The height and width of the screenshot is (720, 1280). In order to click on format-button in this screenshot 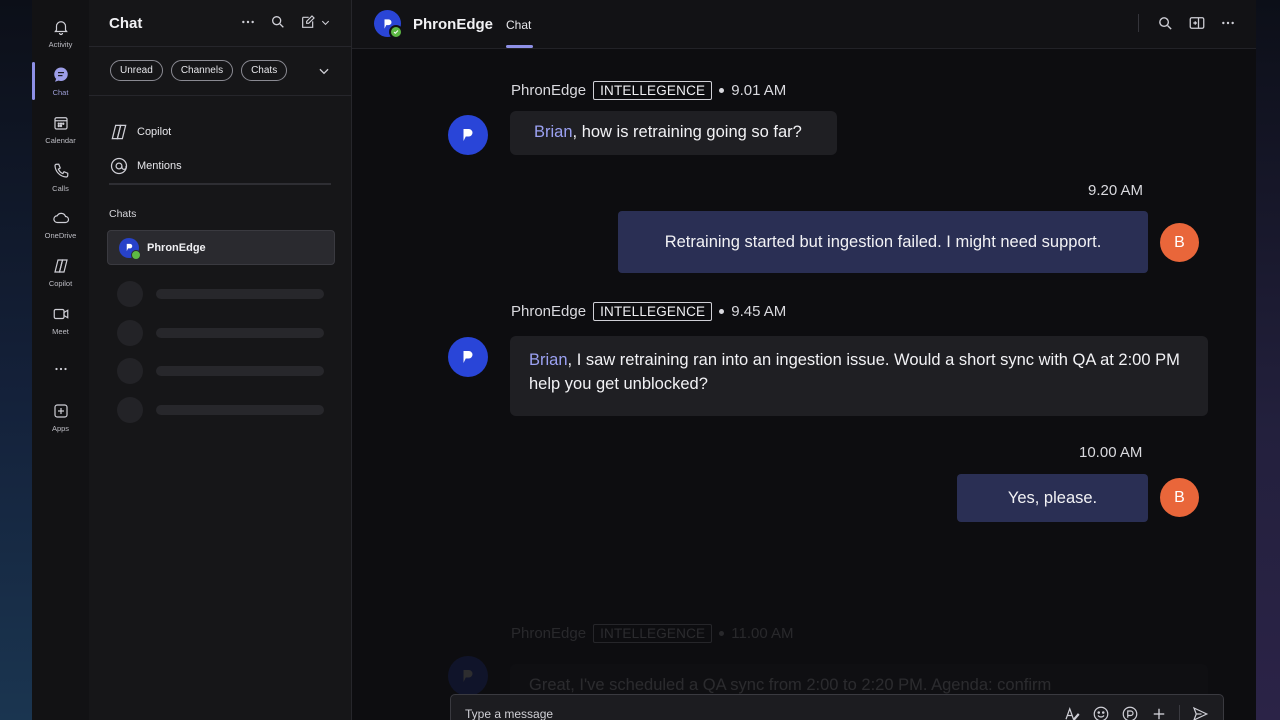, I will do `click(1072, 712)`.